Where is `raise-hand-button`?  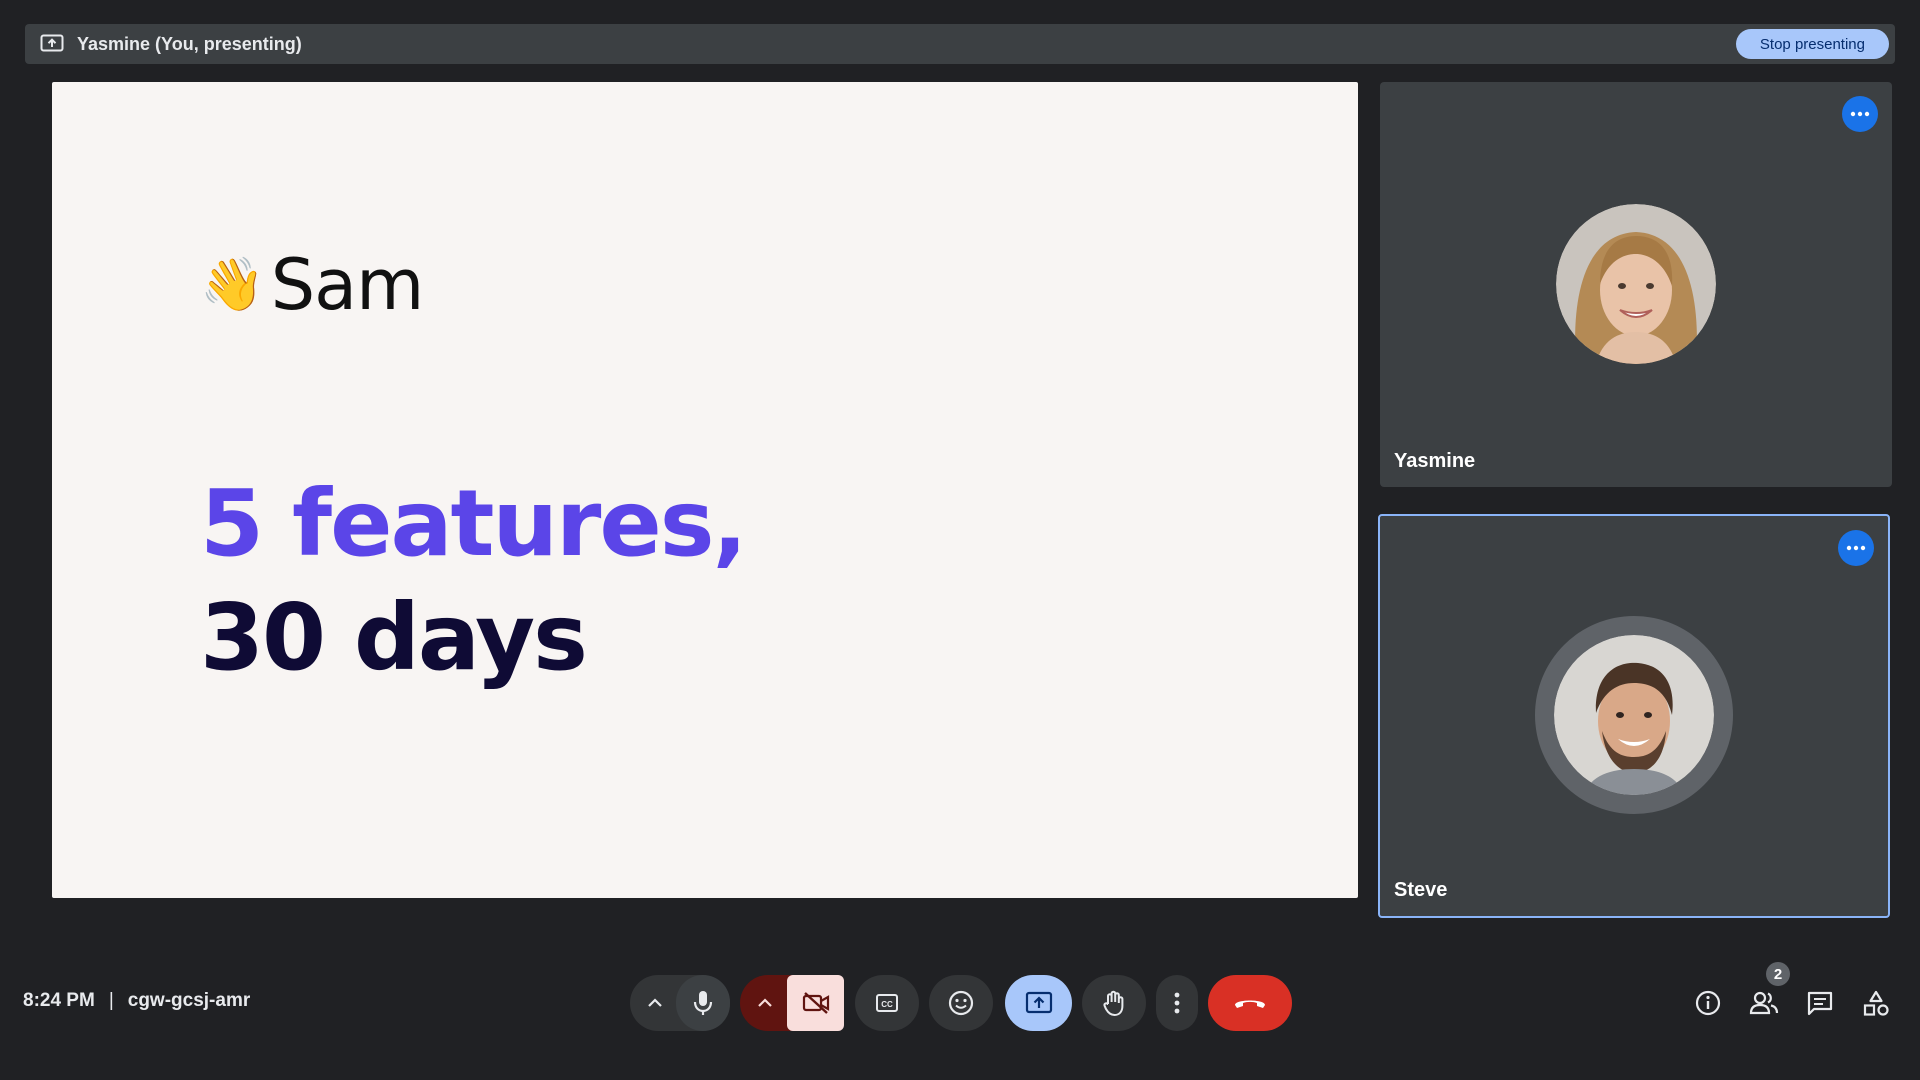
raise-hand-button is located at coordinates (1114, 1003).